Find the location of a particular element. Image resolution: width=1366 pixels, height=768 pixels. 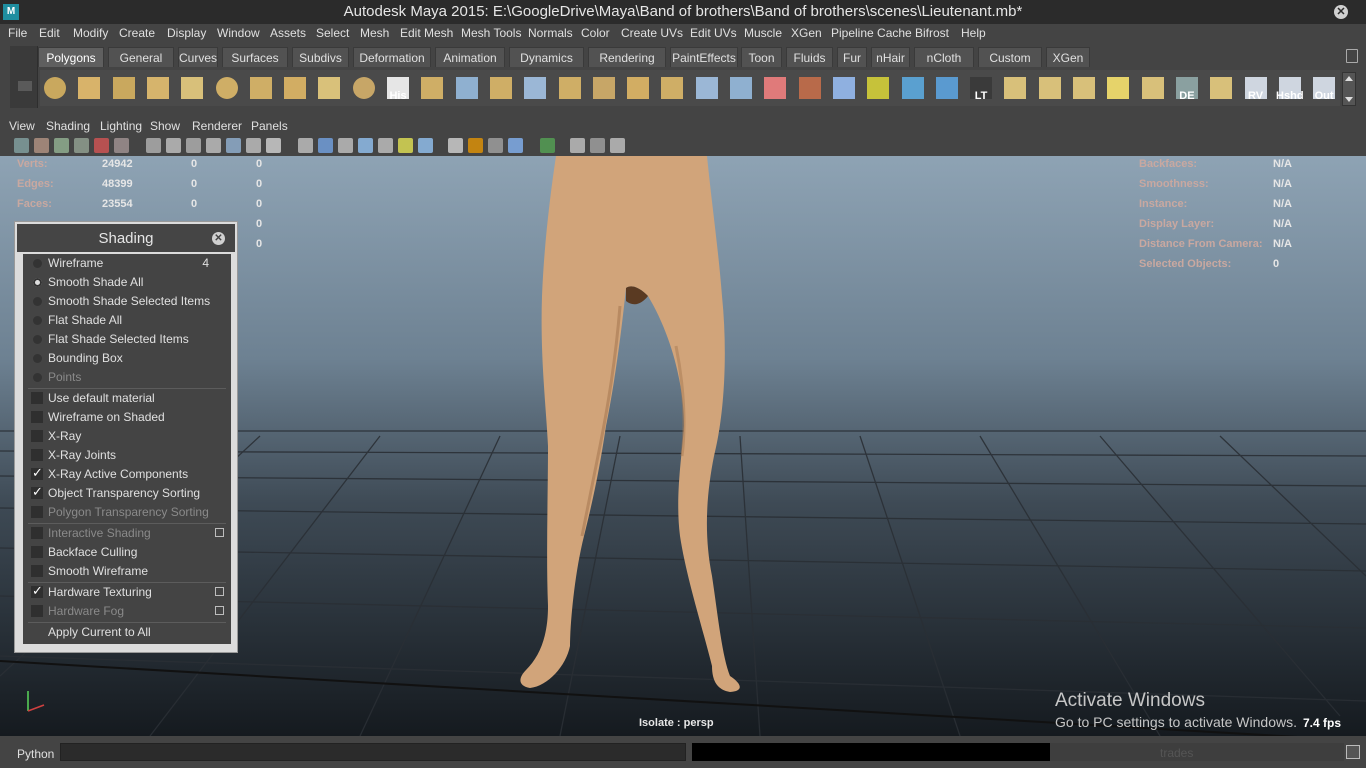

shelf-tab-nhair: nHair is located at coordinates (890, 57).